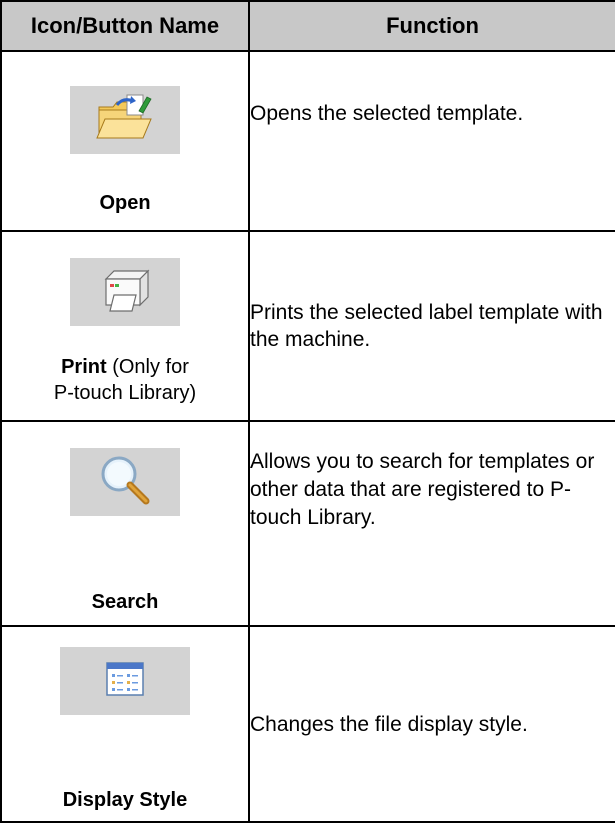 The image size is (615, 823). What do you see at coordinates (84, 367) in the screenshot?
I see `button-name-bold: Print` at bounding box center [84, 367].